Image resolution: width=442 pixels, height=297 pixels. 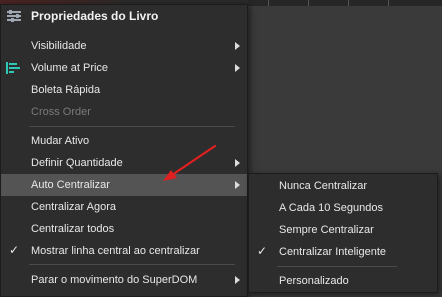 What do you see at coordinates (326, 230) in the screenshot?
I see `submenu-item-label: Sempre Centralizar` at bounding box center [326, 230].